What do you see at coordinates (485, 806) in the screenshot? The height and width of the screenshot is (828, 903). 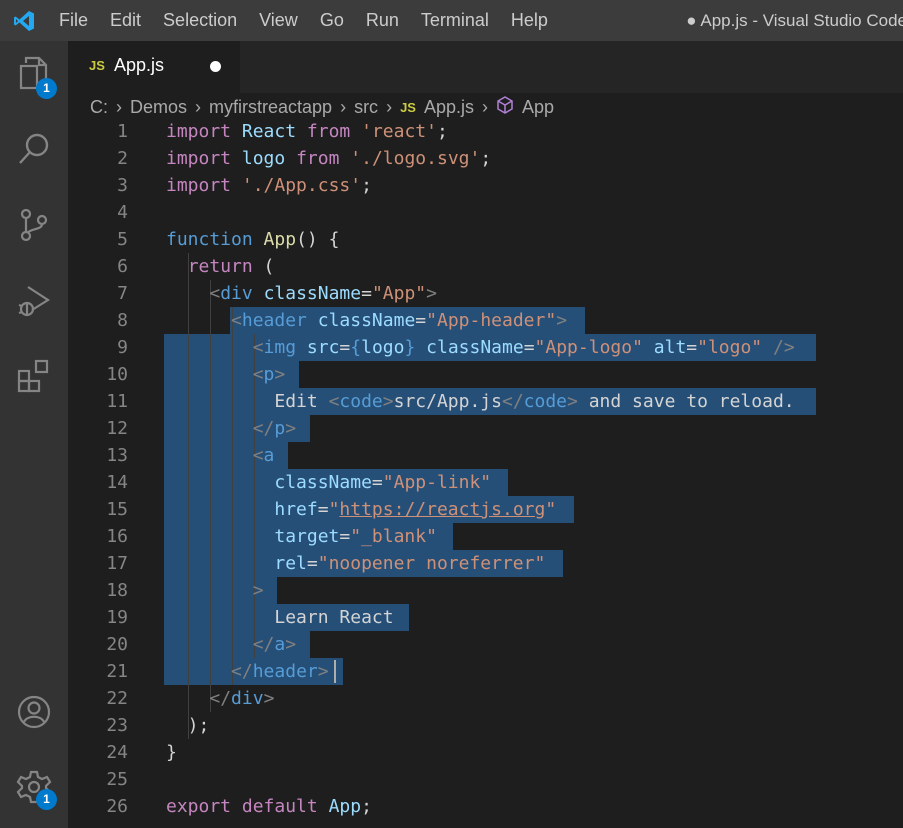 I see `code-line: 26 export default App;` at bounding box center [485, 806].